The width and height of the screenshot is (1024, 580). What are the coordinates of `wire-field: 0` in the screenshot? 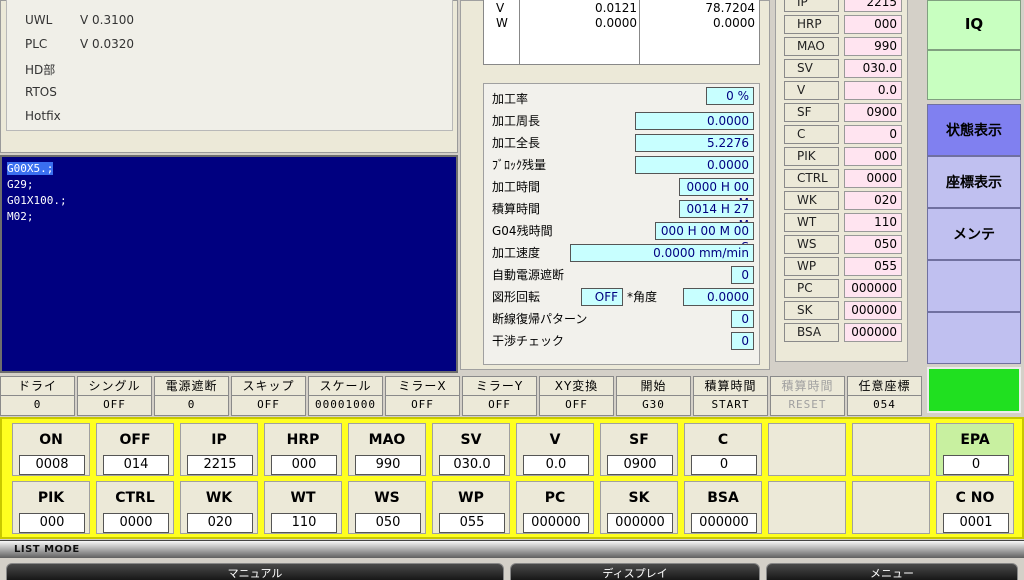 It's located at (742, 319).